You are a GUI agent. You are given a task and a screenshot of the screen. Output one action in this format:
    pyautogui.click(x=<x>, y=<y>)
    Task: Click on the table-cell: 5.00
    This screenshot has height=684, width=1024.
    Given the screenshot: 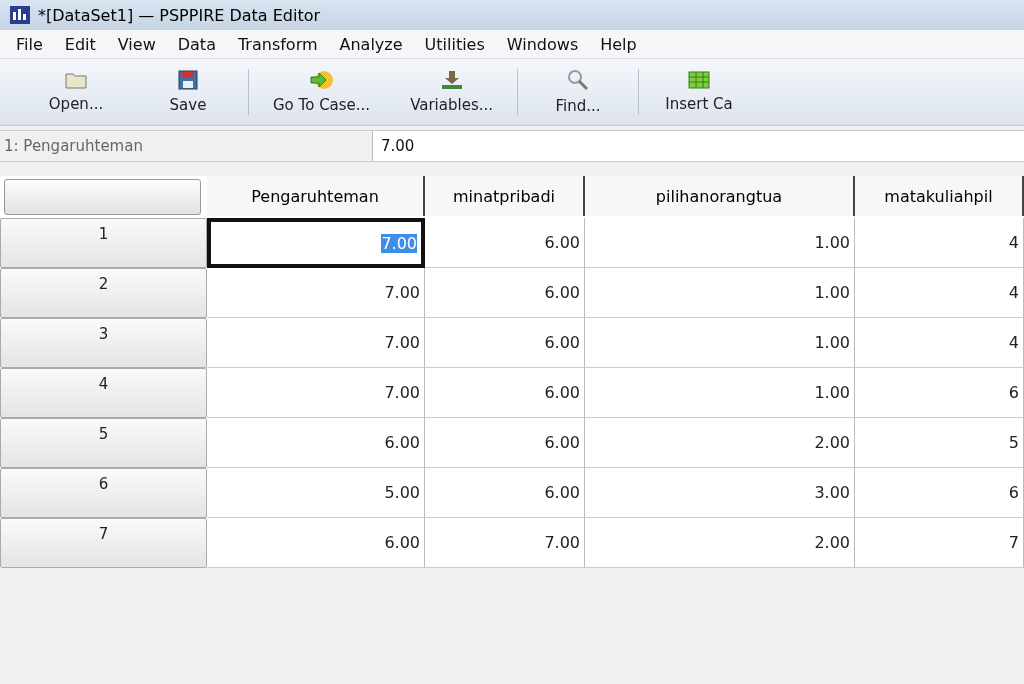 What is the action you would take?
    pyautogui.click(x=316, y=493)
    